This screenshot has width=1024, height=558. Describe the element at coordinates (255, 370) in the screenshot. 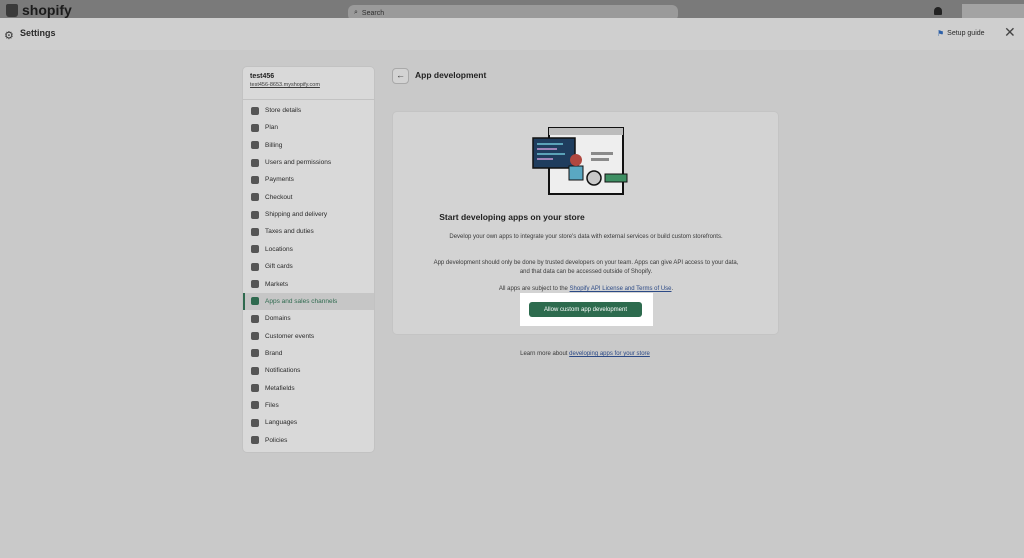

I see `notifications-icon` at that location.